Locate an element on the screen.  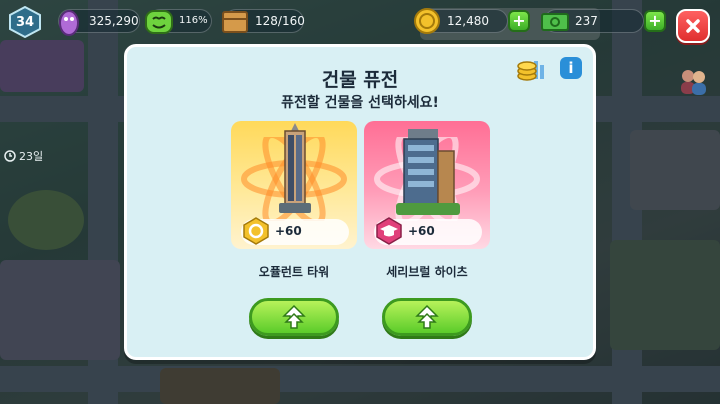
coin-stack-icon is located at coordinates (532, 70).